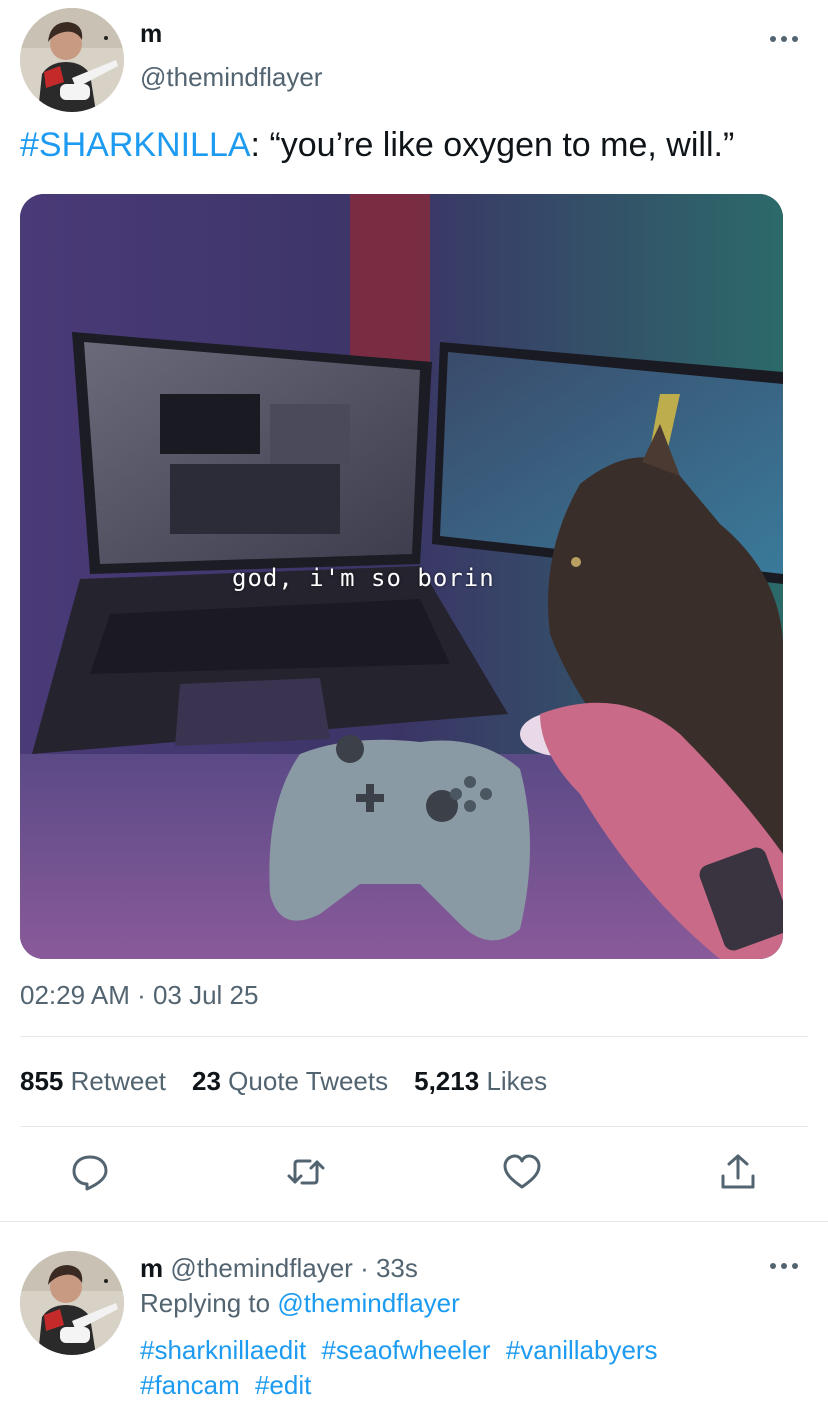 Image resolution: width=828 pixels, height=1401 pixels. I want to click on author-name: m, so click(151, 34).